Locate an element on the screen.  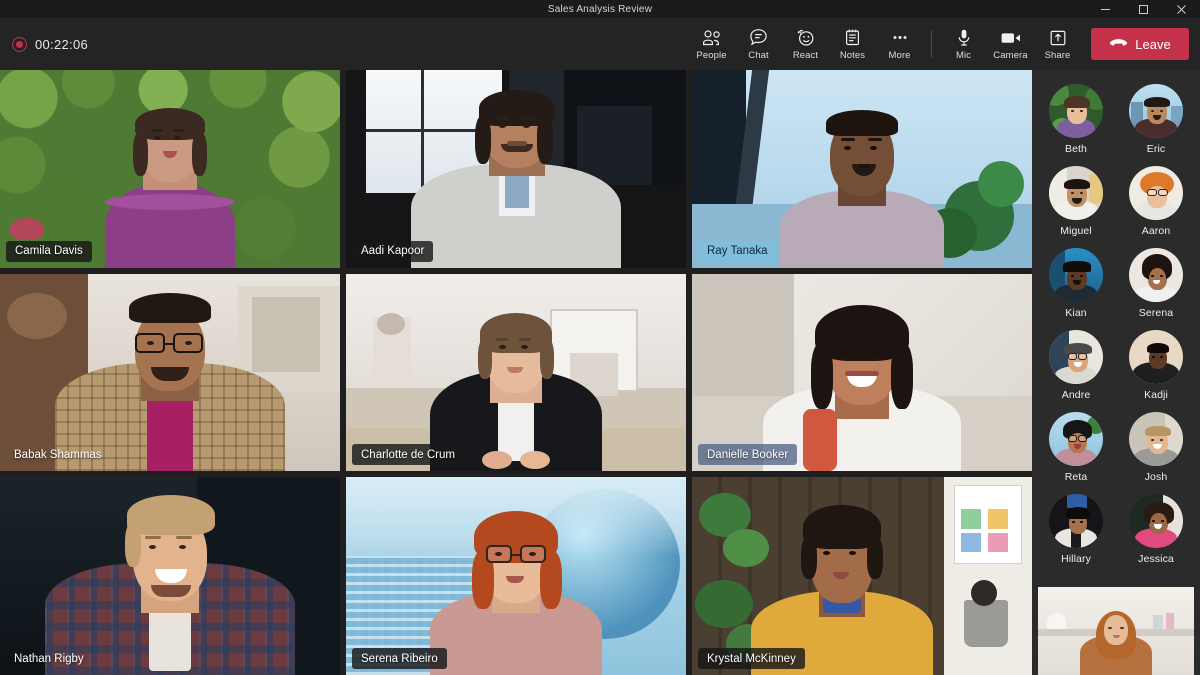
roster-person-name: Jessica is located at coordinates (1156, 559).